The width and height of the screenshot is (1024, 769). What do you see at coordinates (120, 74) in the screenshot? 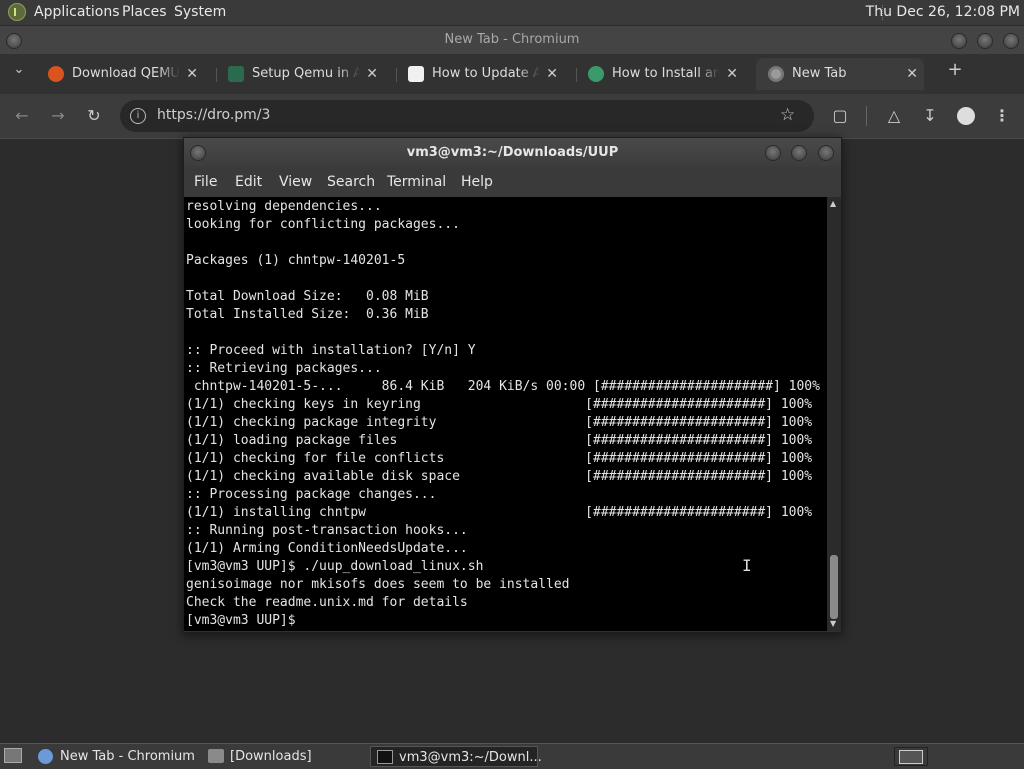
I see `tab-download-qemu: Download QEMU - ✕` at bounding box center [120, 74].